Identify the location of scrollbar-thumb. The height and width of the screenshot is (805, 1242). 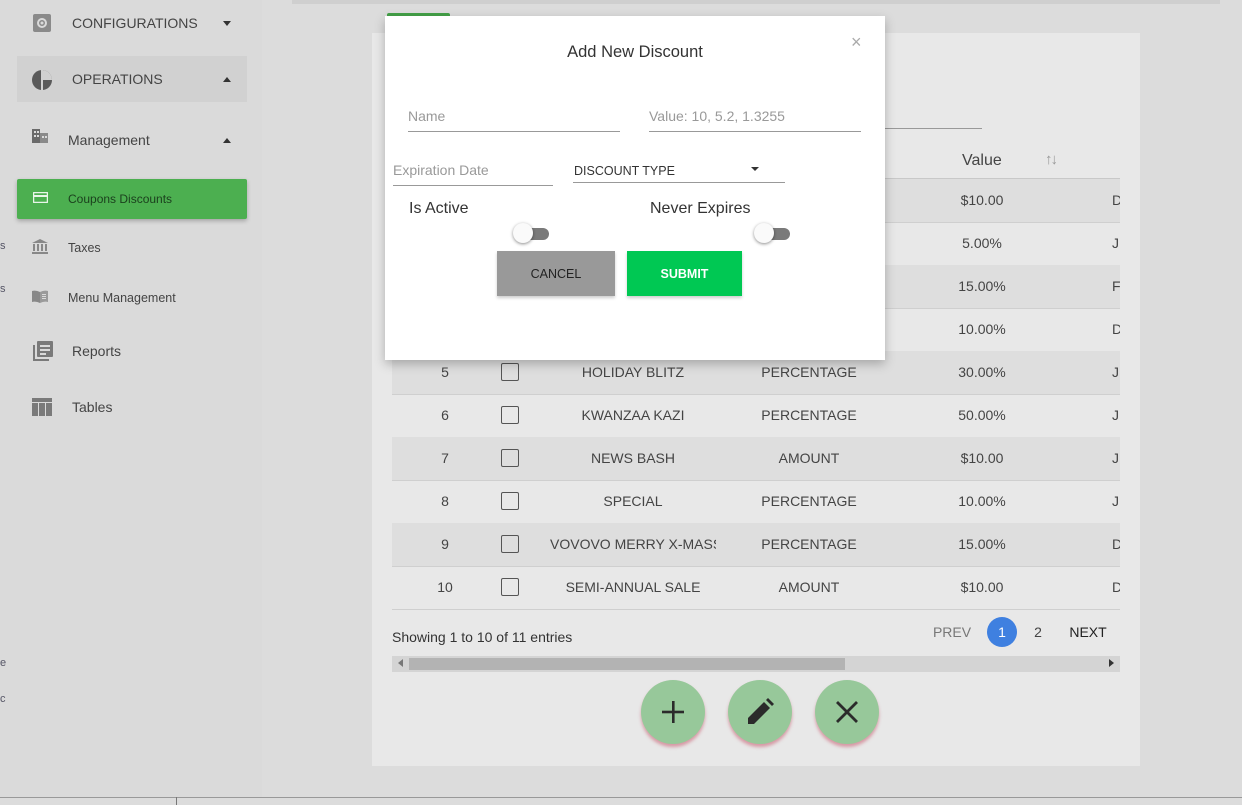
(627, 664).